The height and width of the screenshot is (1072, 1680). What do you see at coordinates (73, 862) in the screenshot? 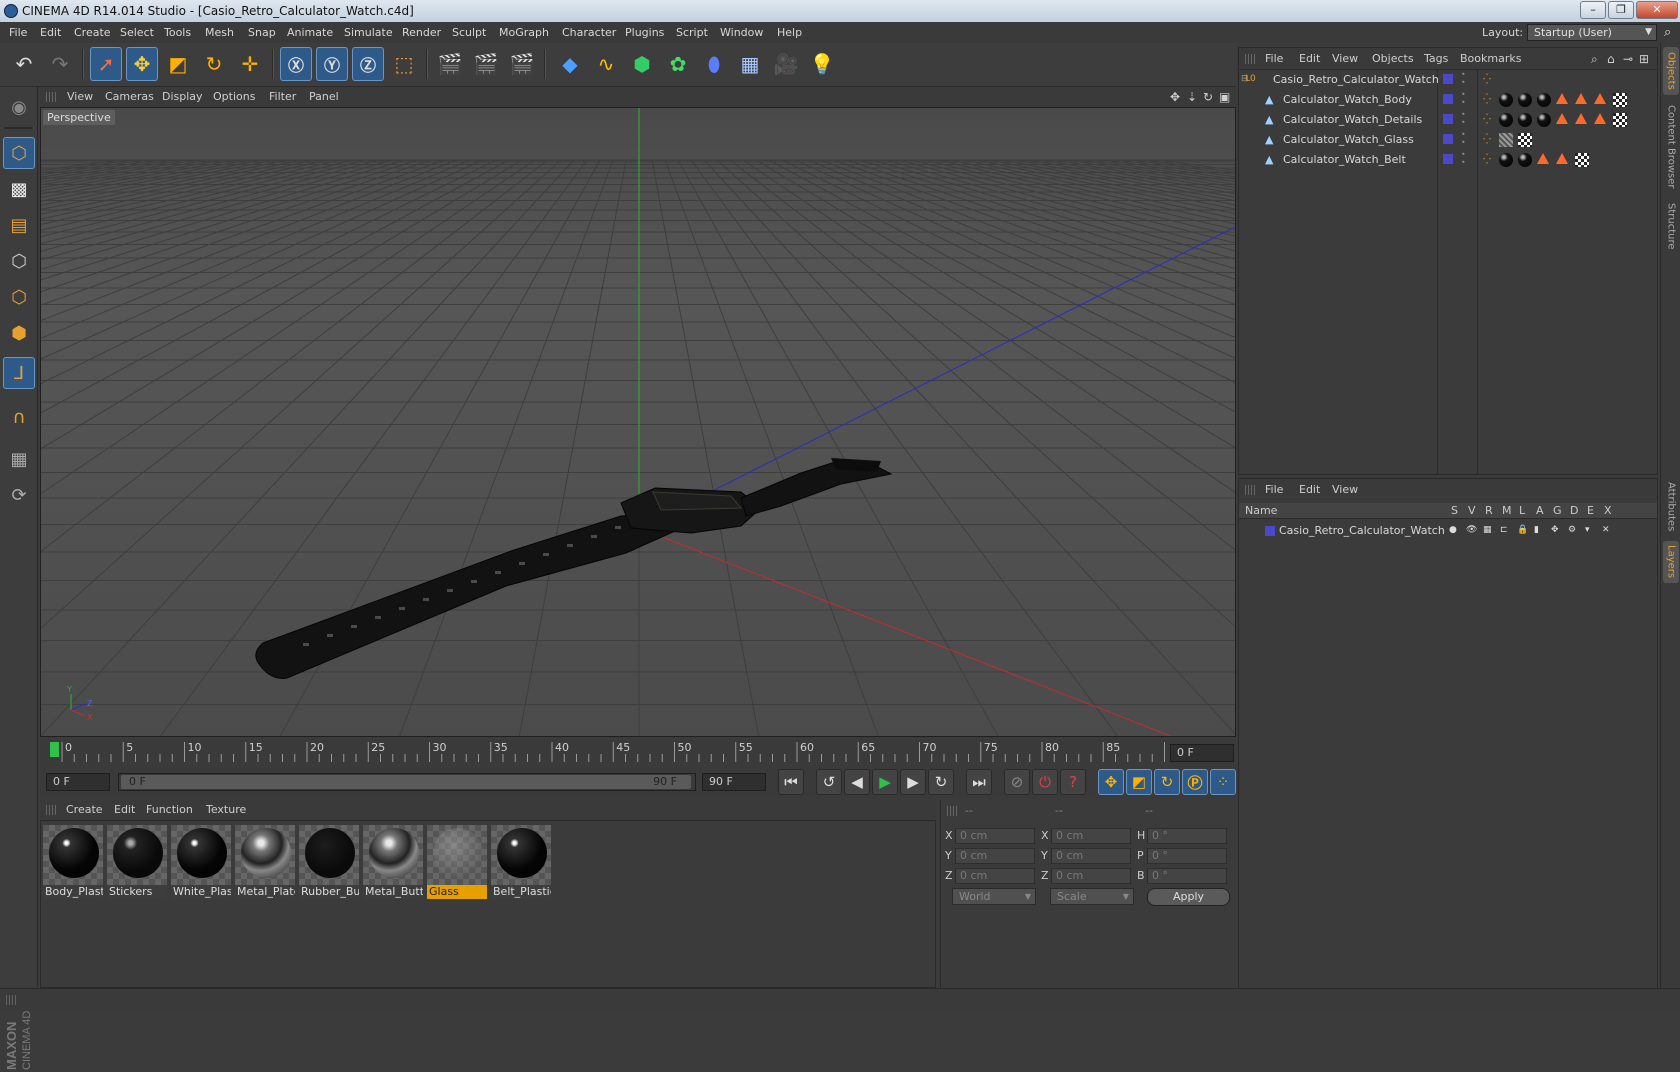
I see `material-swatch: Body_Plast` at bounding box center [73, 862].